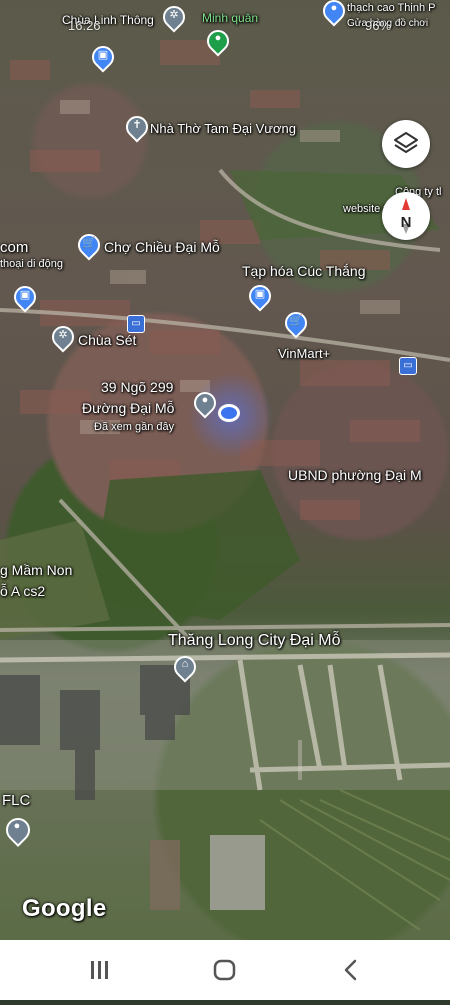 The height and width of the screenshot is (1005, 450). Describe the element at coordinates (22, 591) in the screenshot. I see `place-label-mam-non-2: ỗ A cs2` at that location.